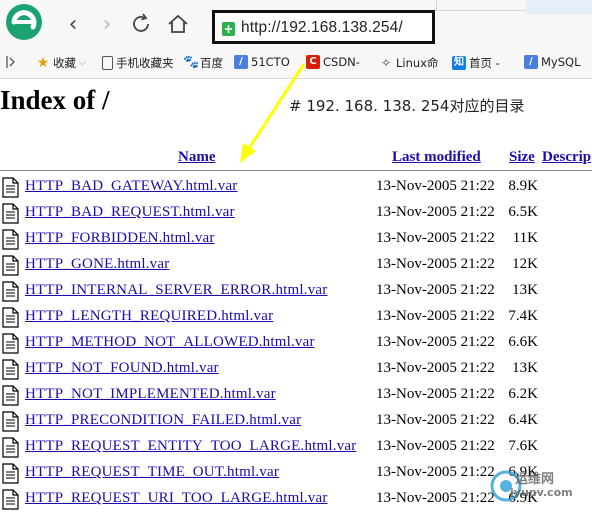 The width and height of the screenshot is (592, 513). Describe the element at coordinates (522, 157) in the screenshot. I see `column-header-size: Size` at that location.